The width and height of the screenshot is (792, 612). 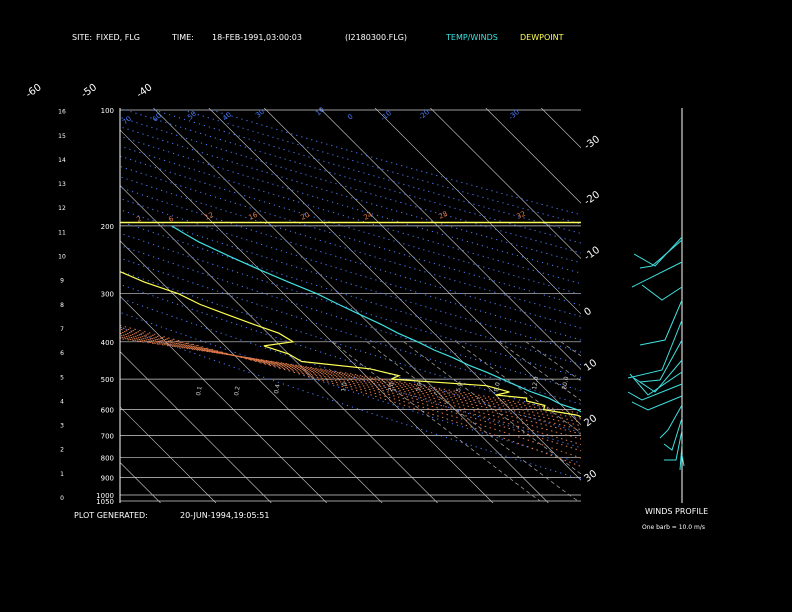 What do you see at coordinates (89, 91) in the screenshot?
I see `top-temp-tick-label: -50` at bounding box center [89, 91].